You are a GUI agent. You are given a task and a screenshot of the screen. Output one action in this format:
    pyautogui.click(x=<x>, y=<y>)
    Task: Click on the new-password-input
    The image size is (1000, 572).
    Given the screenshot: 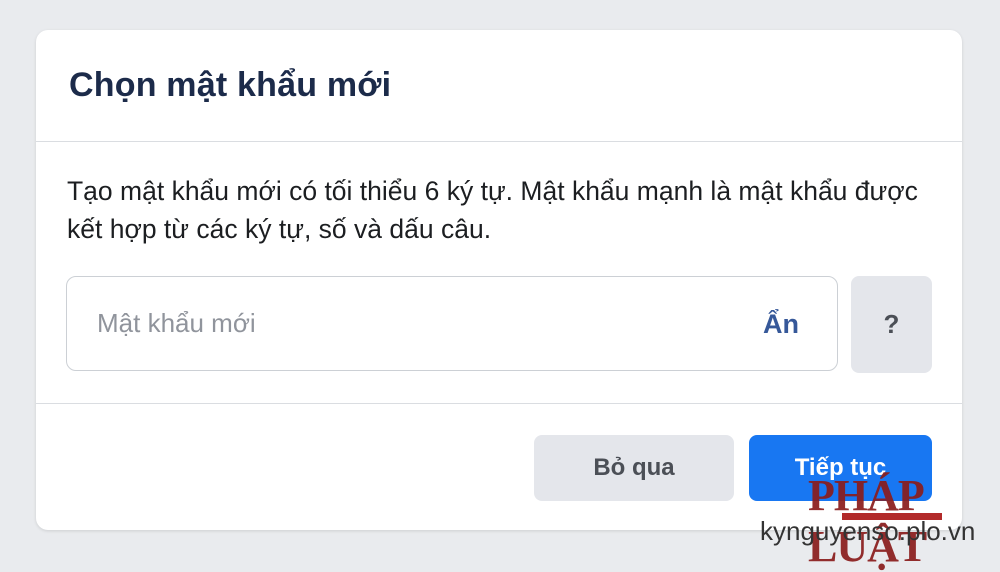 What is the action you would take?
    pyautogui.click(x=407, y=323)
    